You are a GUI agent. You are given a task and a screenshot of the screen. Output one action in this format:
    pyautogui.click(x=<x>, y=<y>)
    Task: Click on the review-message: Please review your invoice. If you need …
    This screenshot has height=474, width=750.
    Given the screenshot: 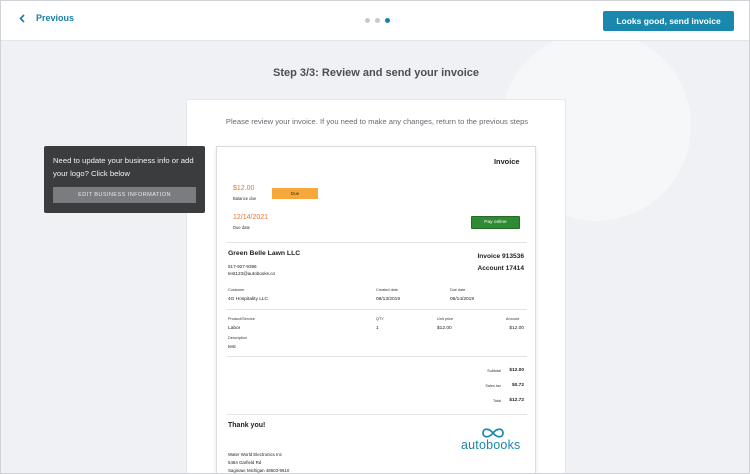 What is the action you would take?
    pyautogui.click(x=377, y=121)
    